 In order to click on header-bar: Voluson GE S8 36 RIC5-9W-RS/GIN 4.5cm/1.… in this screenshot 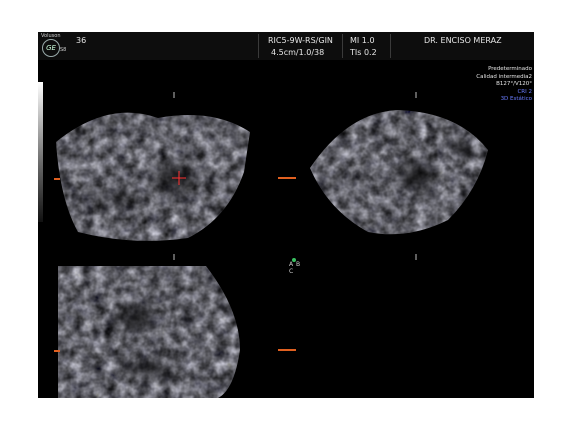, I will do `click(286, 46)`.